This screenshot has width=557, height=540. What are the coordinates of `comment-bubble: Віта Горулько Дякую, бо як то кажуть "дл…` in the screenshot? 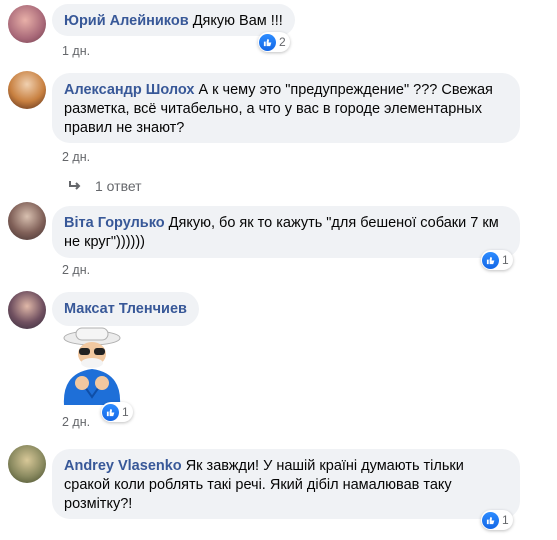 It's located at (286, 232).